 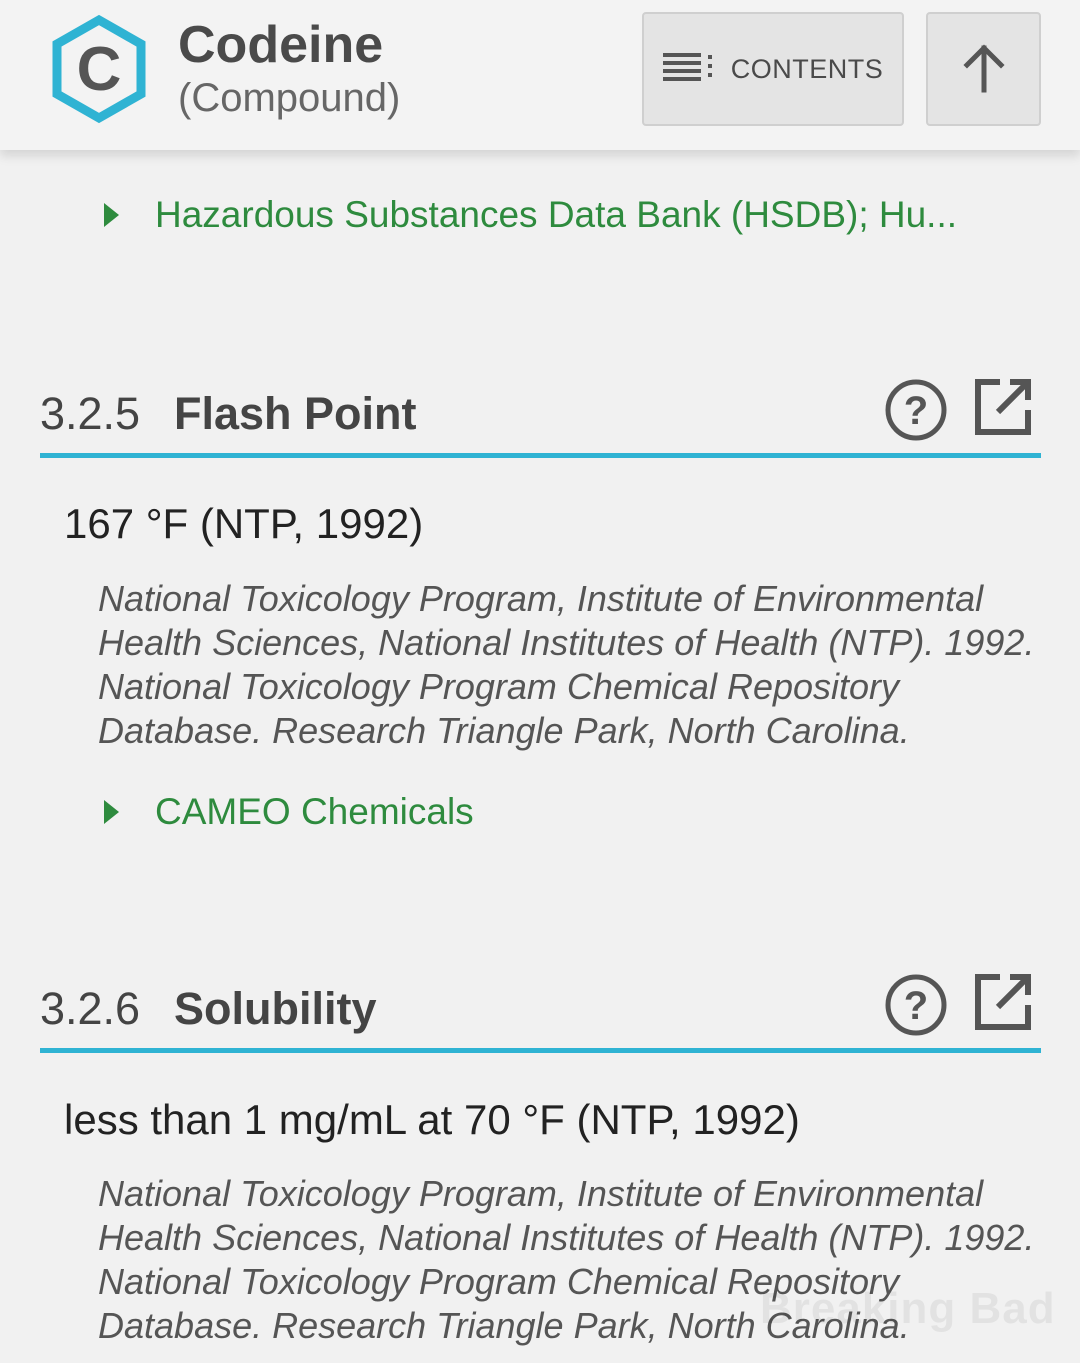 I want to click on contents-button: CONTENTS, so click(x=773, y=69).